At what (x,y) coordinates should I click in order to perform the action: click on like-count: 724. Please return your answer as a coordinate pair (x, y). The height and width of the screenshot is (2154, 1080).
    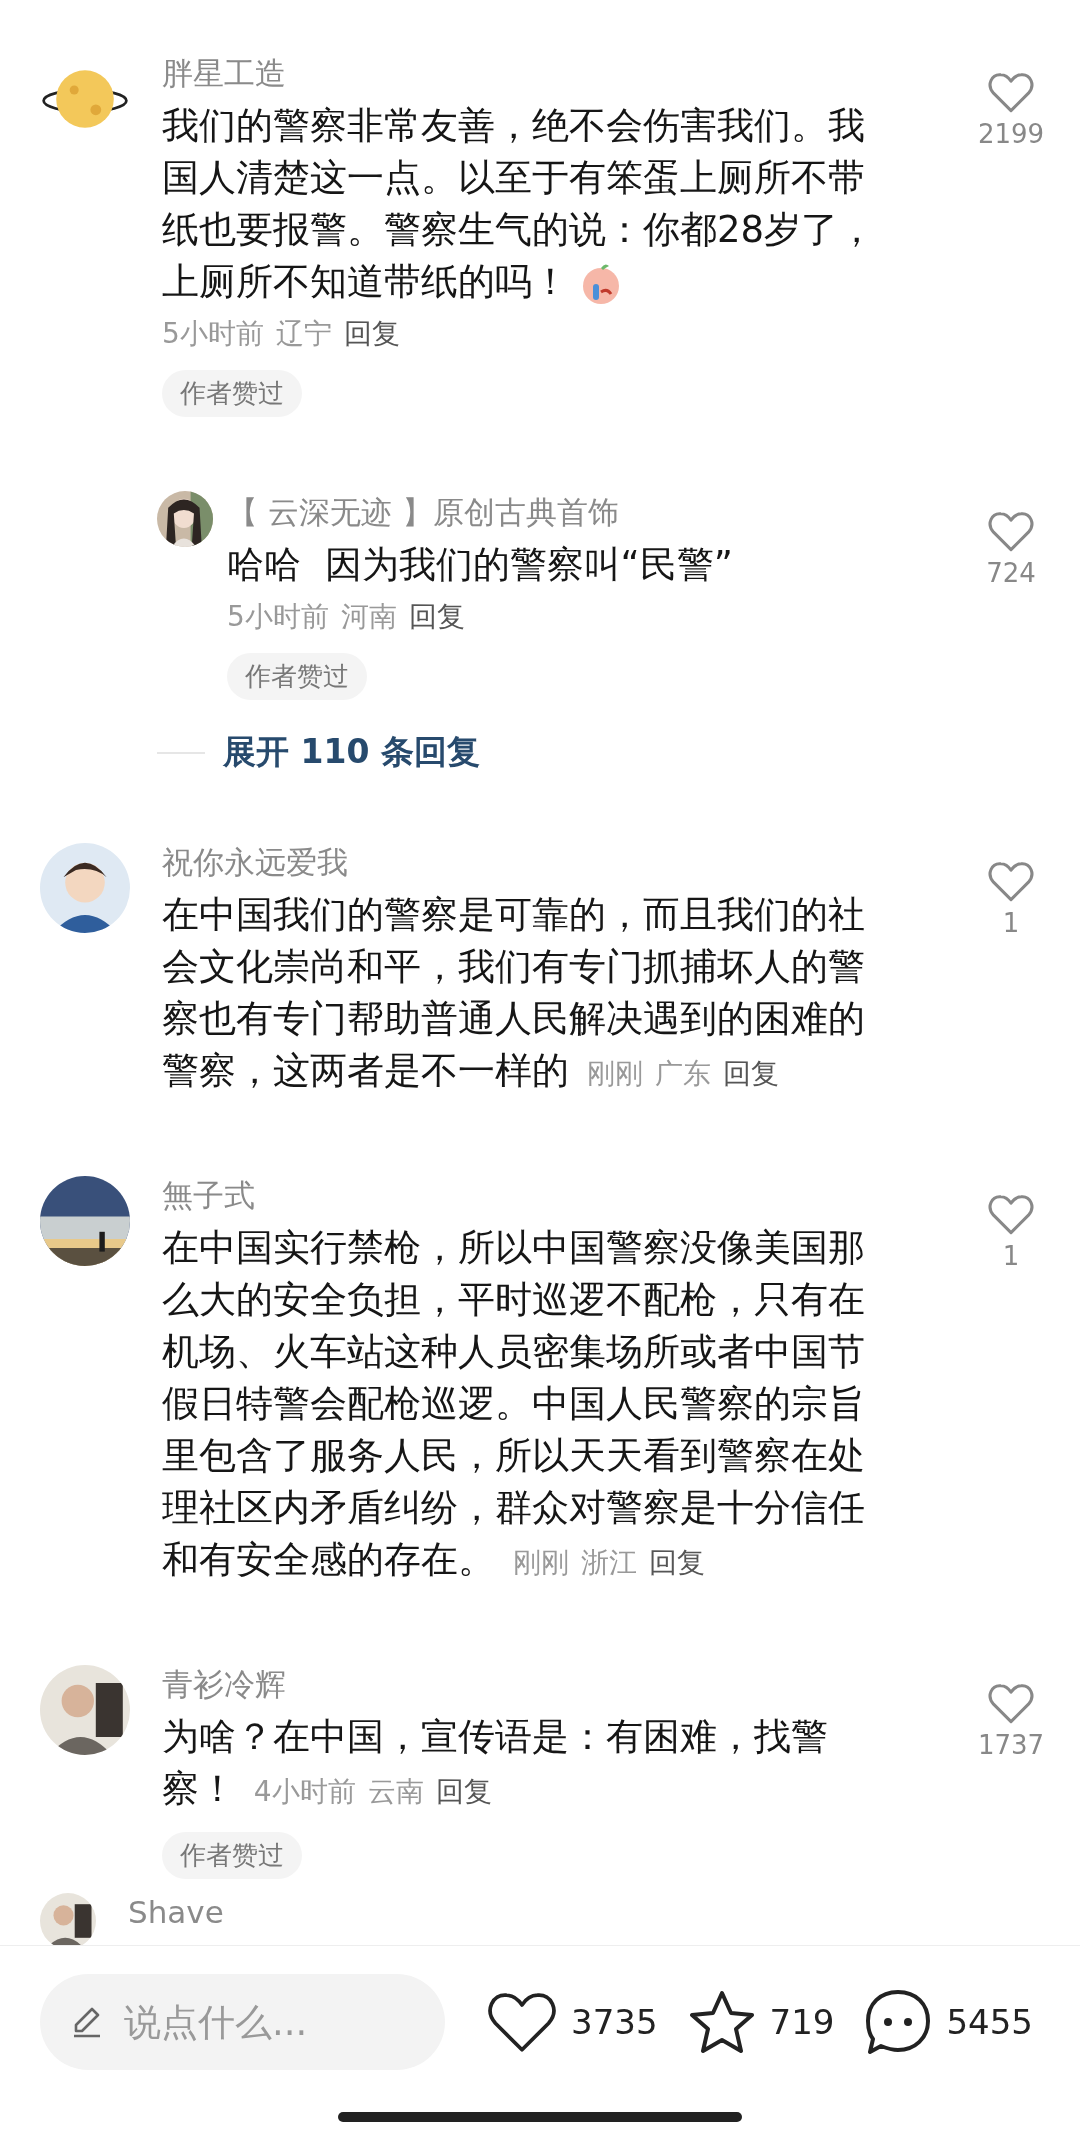
    Looking at the image, I should click on (1011, 573).